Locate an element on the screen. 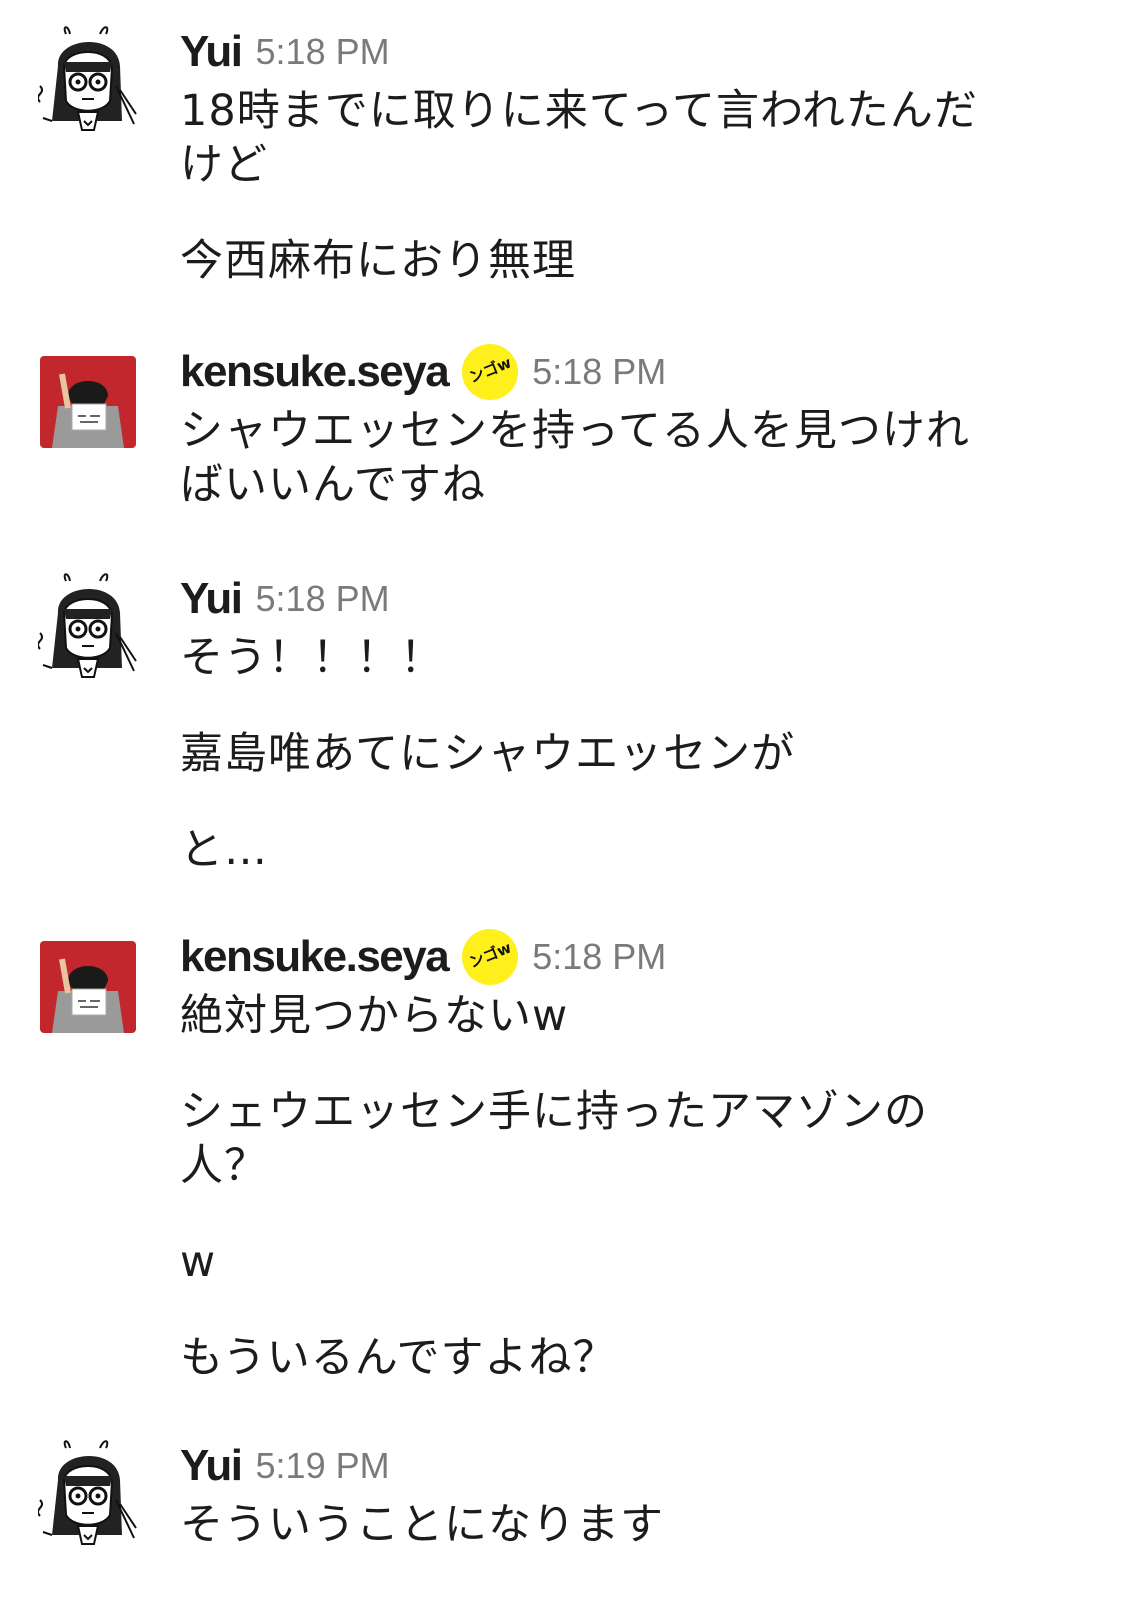 The height and width of the screenshot is (1600, 1125). timestamp: 5:19 PM is located at coordinates (323, 1466).